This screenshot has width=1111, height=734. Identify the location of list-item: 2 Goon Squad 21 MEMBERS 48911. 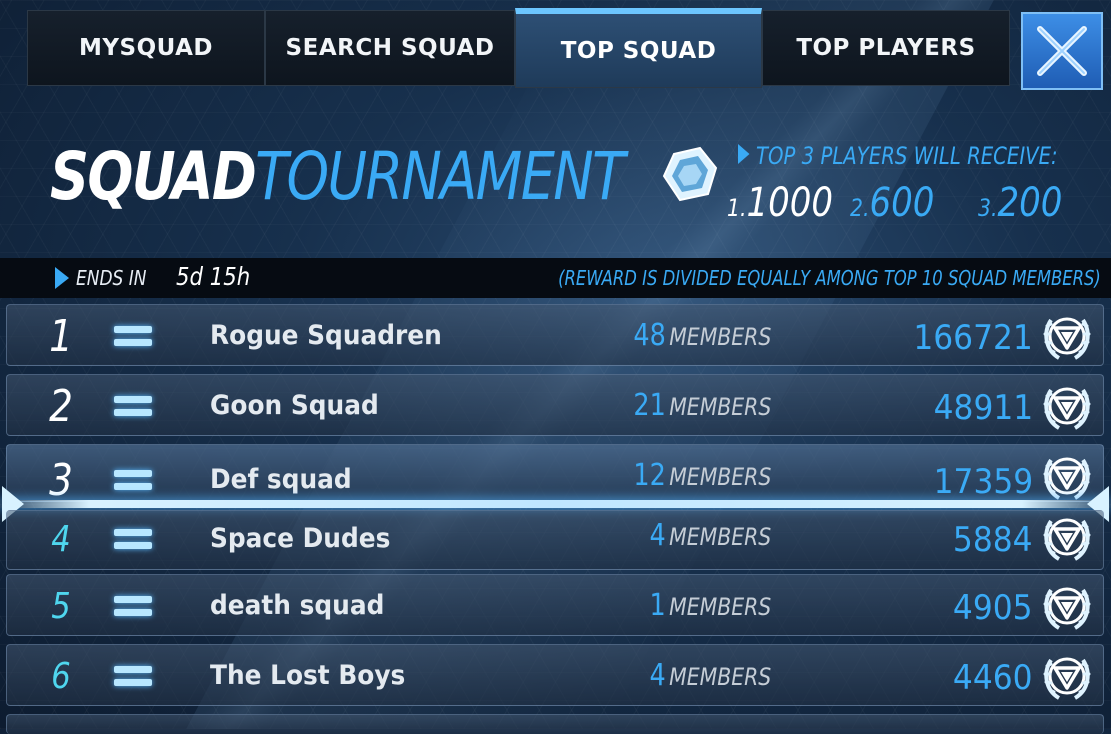
(555, 405).